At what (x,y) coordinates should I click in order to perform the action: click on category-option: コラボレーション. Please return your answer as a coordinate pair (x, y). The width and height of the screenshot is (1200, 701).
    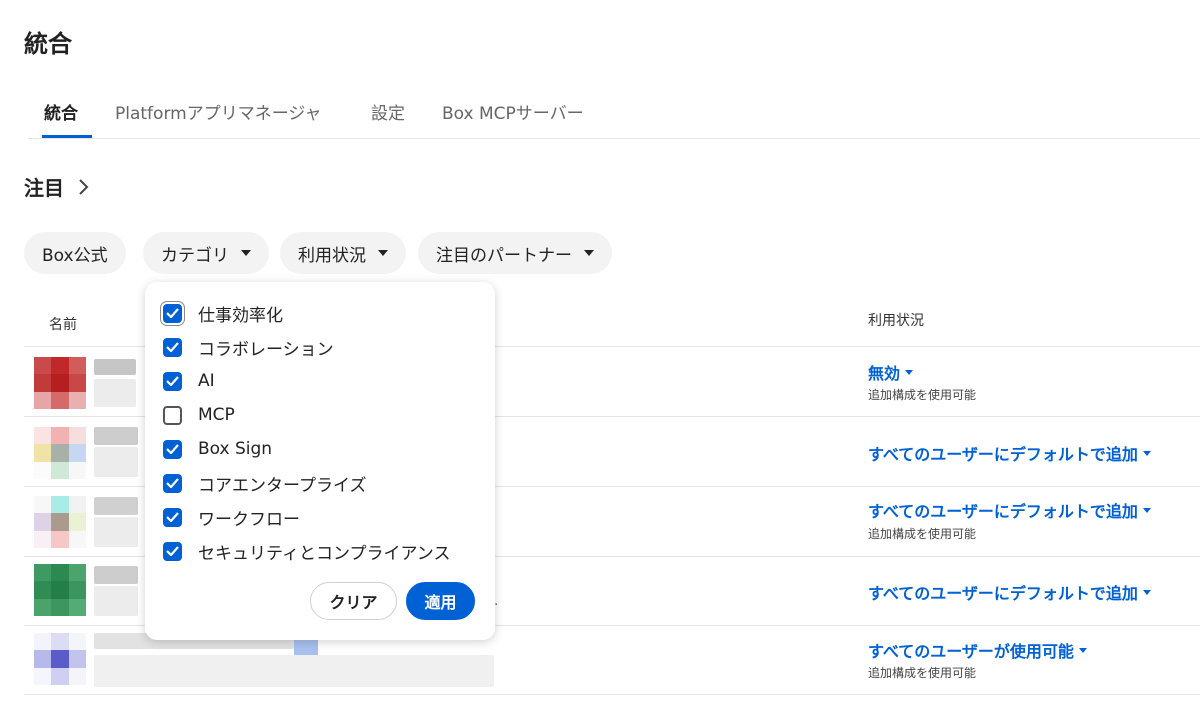
    Looking at the image, I should click on (248, 347).